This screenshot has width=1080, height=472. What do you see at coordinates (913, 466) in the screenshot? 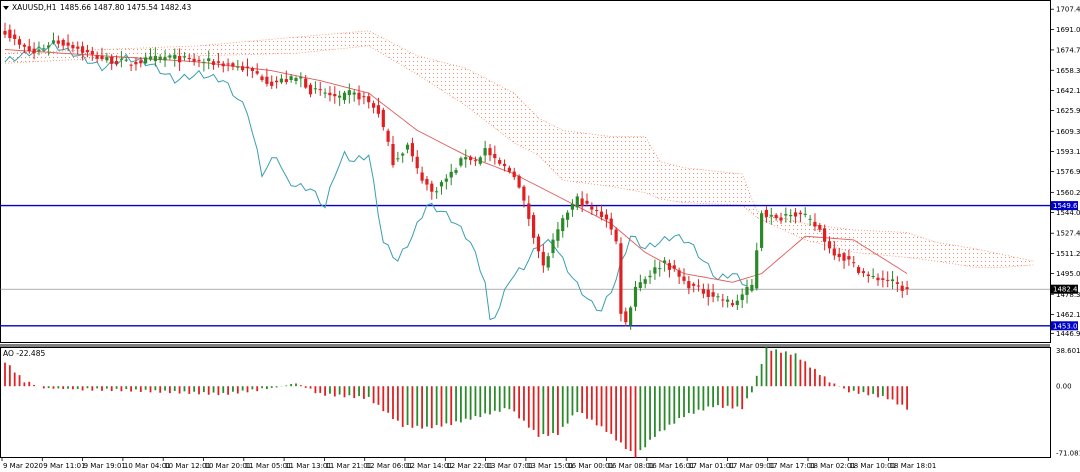
I see `time-tick-label: 18 Mar 18:01` at bounding box center [913, 466].